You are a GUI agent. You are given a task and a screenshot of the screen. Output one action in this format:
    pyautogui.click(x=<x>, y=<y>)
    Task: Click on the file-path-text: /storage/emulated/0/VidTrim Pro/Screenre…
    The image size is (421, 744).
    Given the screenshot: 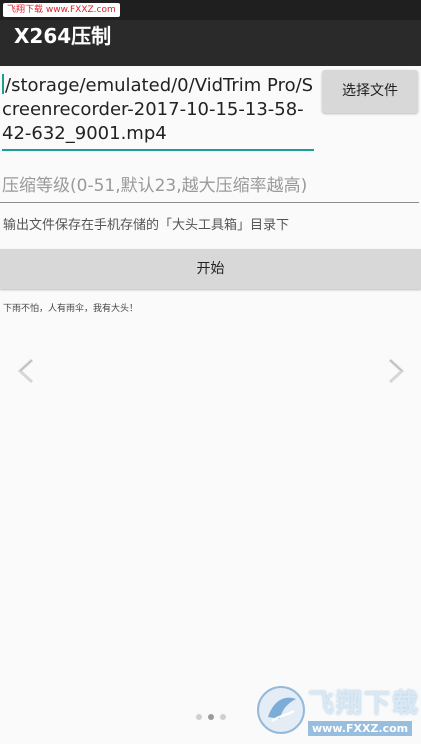 What is the action you would take?
    pyautogui.click(x=158, y=110)
    